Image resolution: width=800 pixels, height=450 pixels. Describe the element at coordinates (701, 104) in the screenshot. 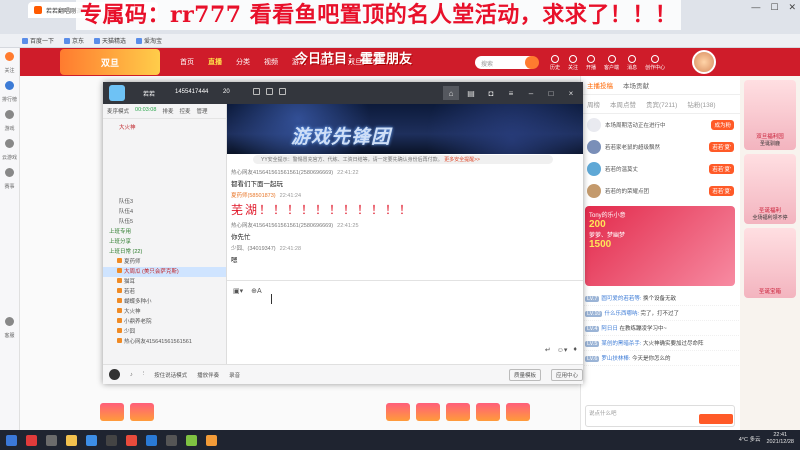

I see `tab-diamond: 钻粉(138)` at that location.